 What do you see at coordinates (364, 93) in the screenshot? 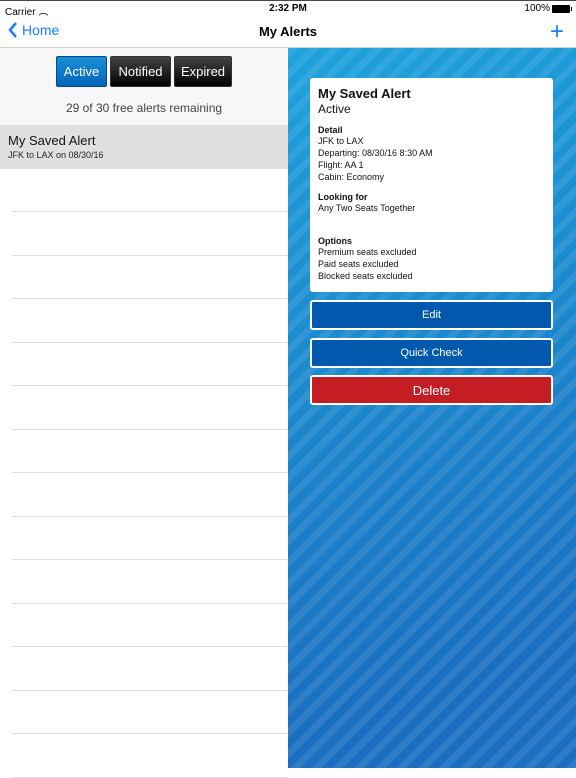
I see `detail-title: My Saved Alert` at bounding box center [364, 93].